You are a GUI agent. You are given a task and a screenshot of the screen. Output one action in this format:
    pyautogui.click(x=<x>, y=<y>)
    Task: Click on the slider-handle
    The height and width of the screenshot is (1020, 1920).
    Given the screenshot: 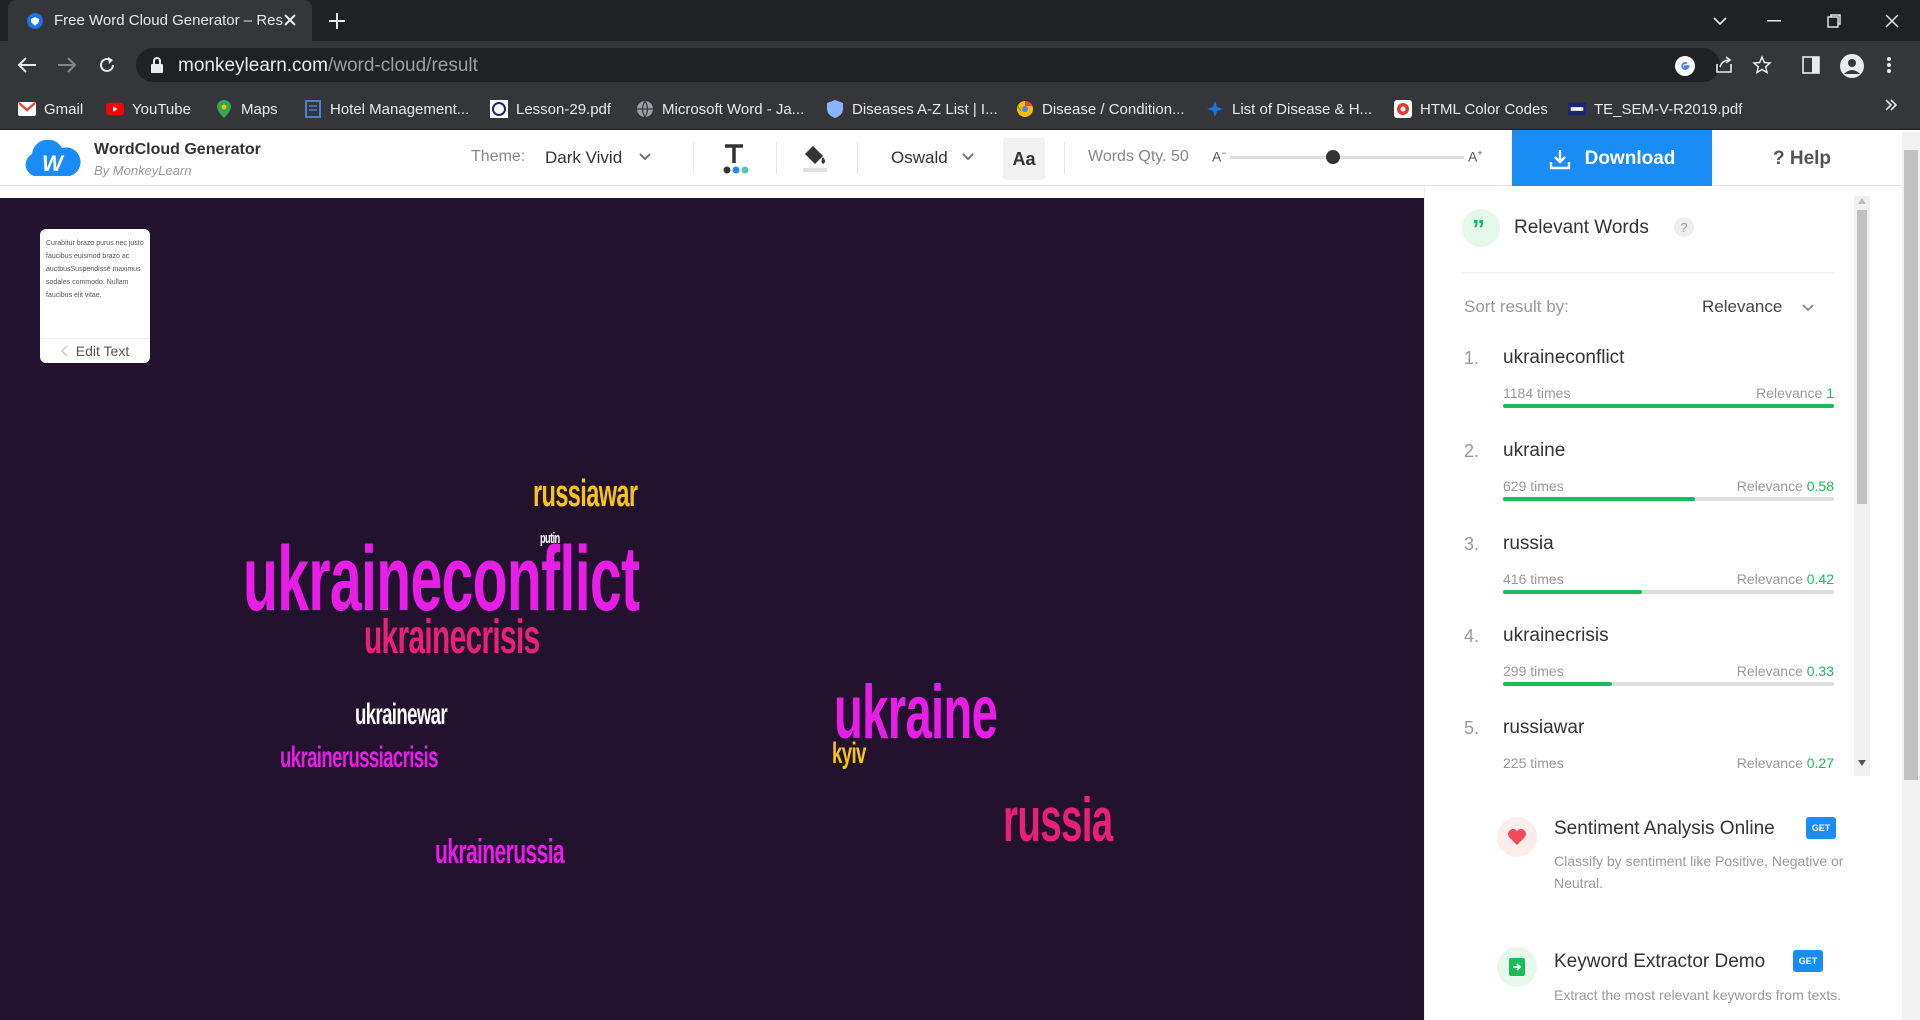 What is the action you would take?
    pyautogui.click(x=1332, y=157)
    